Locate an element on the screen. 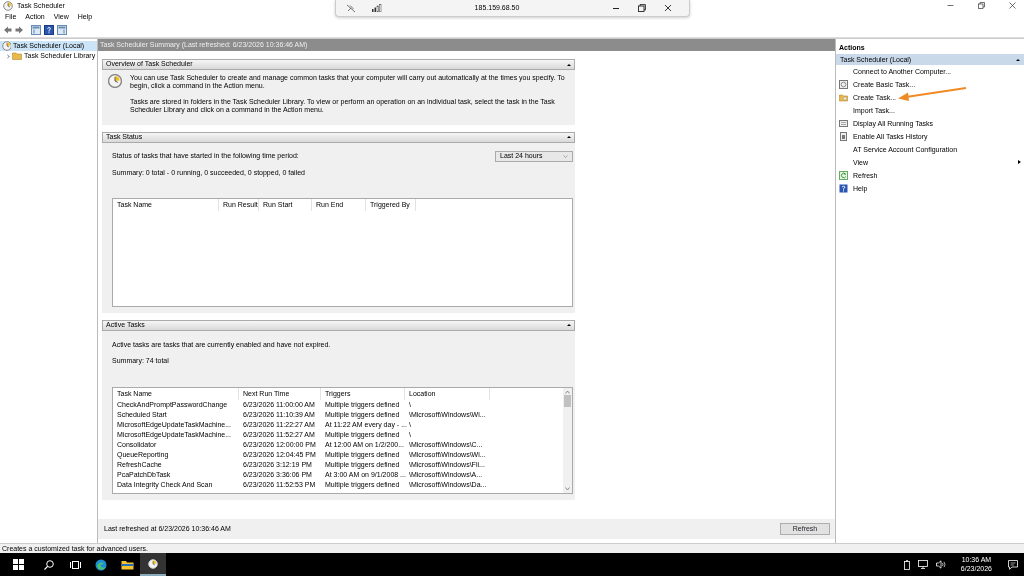 This screenshot has width=1024, height=576. task-view-icon is located at coordinates (75, 564).